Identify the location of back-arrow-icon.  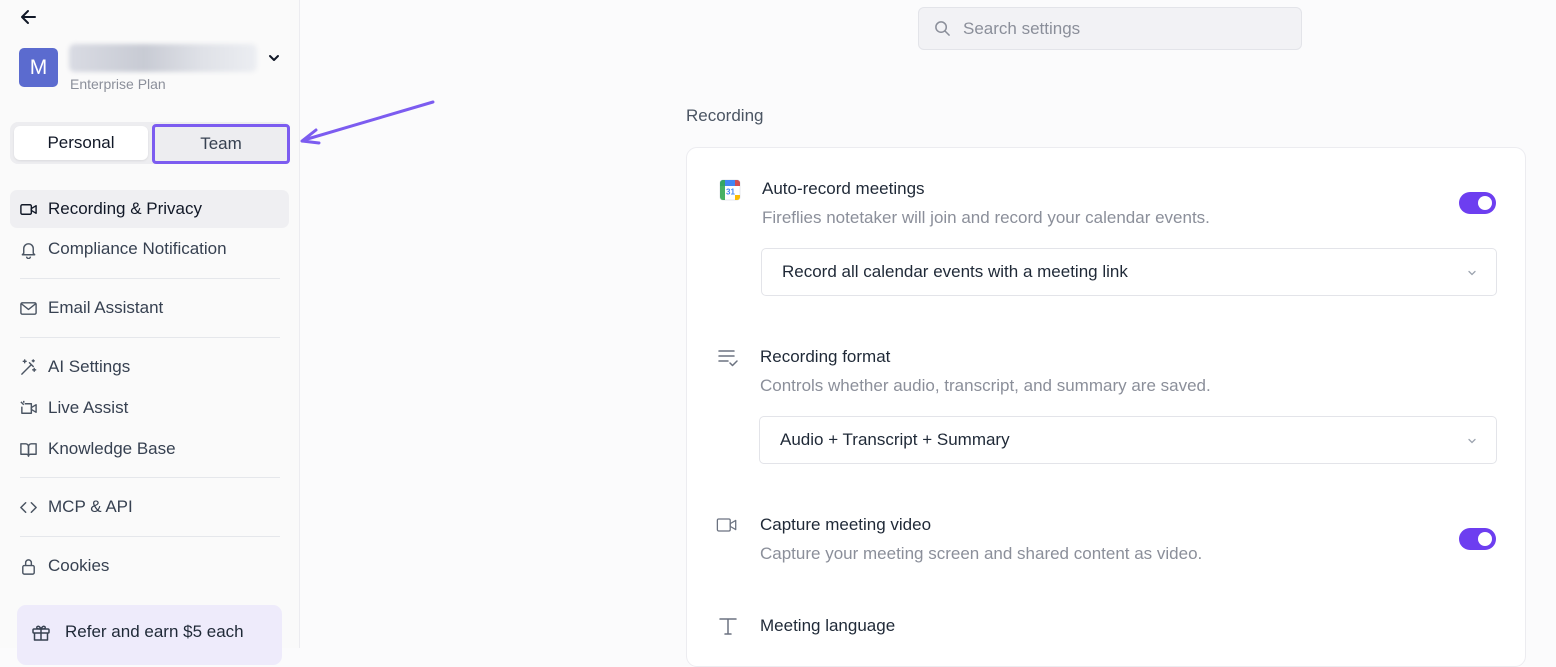
(29, 17).